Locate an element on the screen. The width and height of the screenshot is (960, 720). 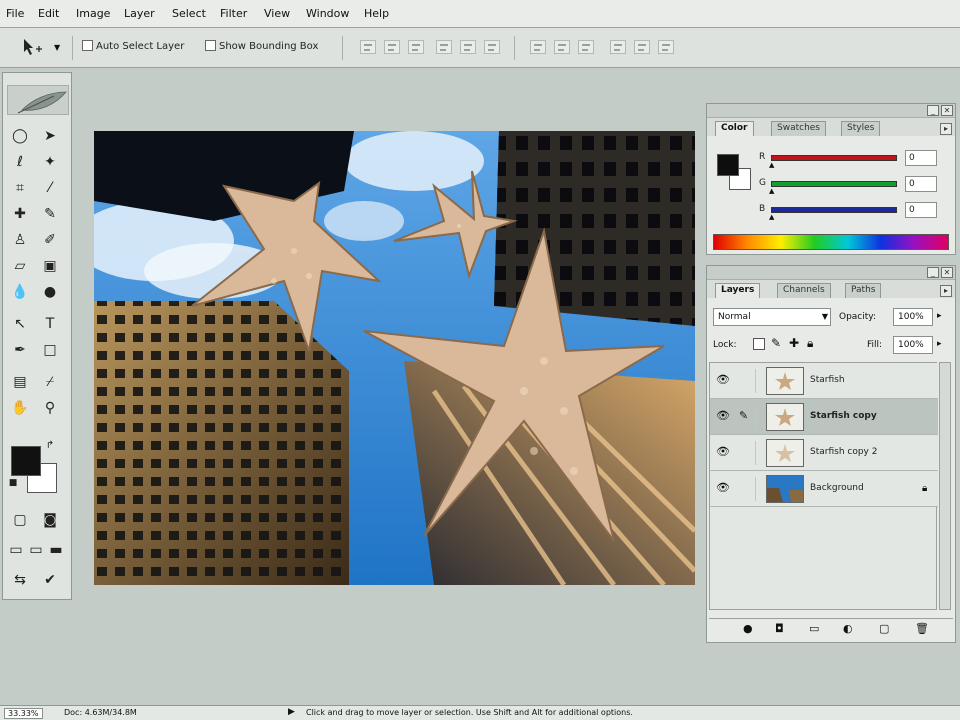
tab-layers: Layers is located at coordinates (738, 290).